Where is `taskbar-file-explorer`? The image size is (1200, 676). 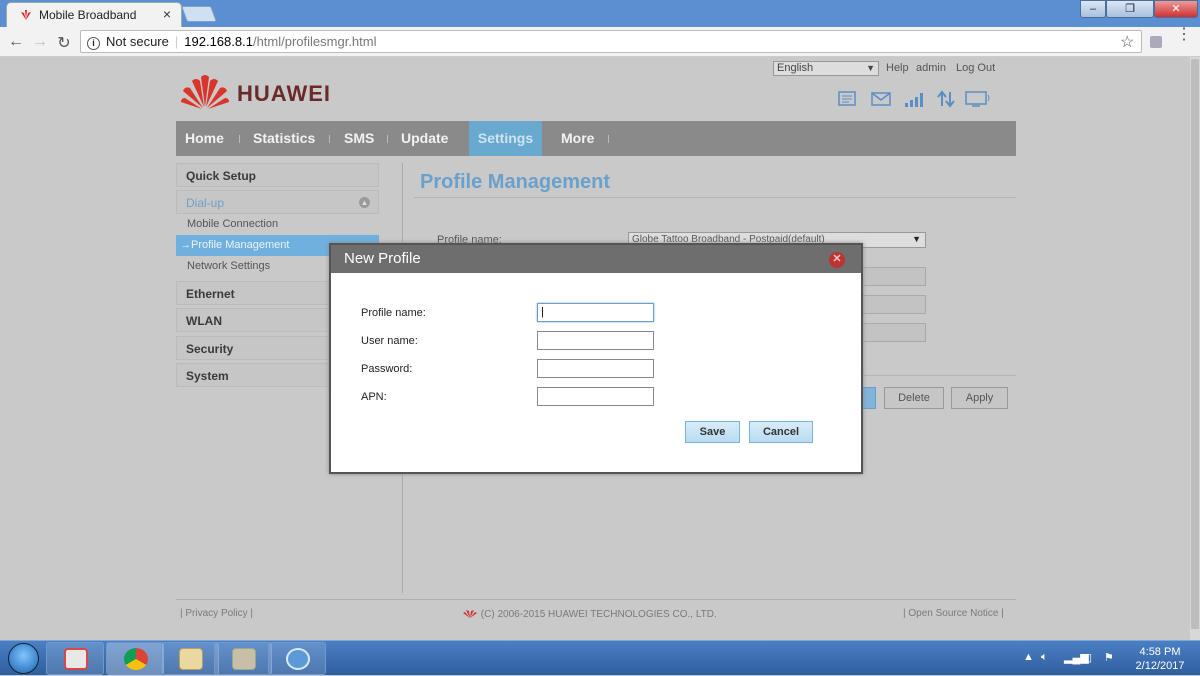 taskbar-file-explorer is located at coordinates (190, 658).